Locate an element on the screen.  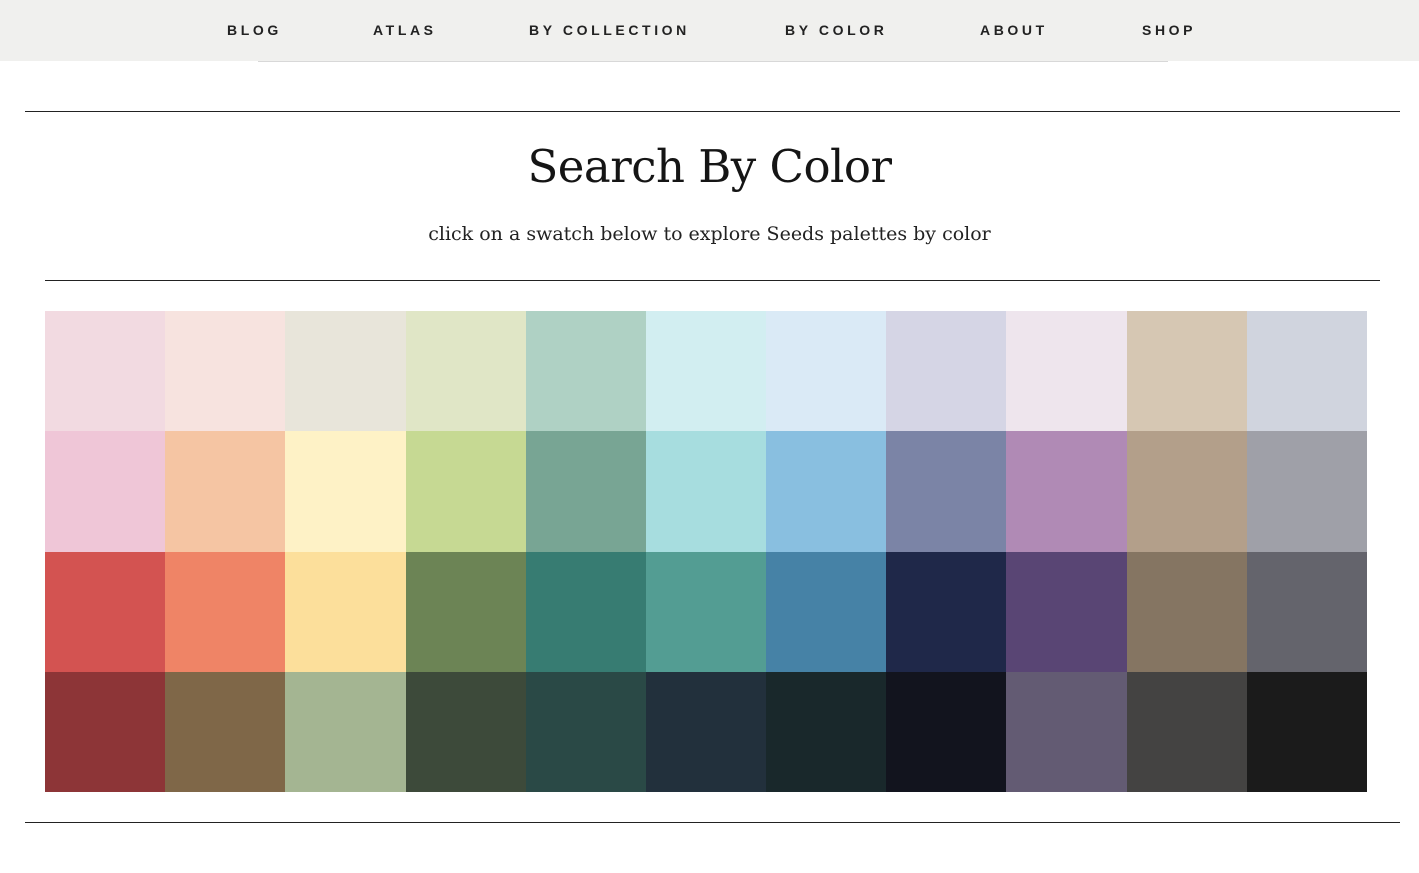
nav-atlas-link: ATLAS is located at coordinates (405, 30).